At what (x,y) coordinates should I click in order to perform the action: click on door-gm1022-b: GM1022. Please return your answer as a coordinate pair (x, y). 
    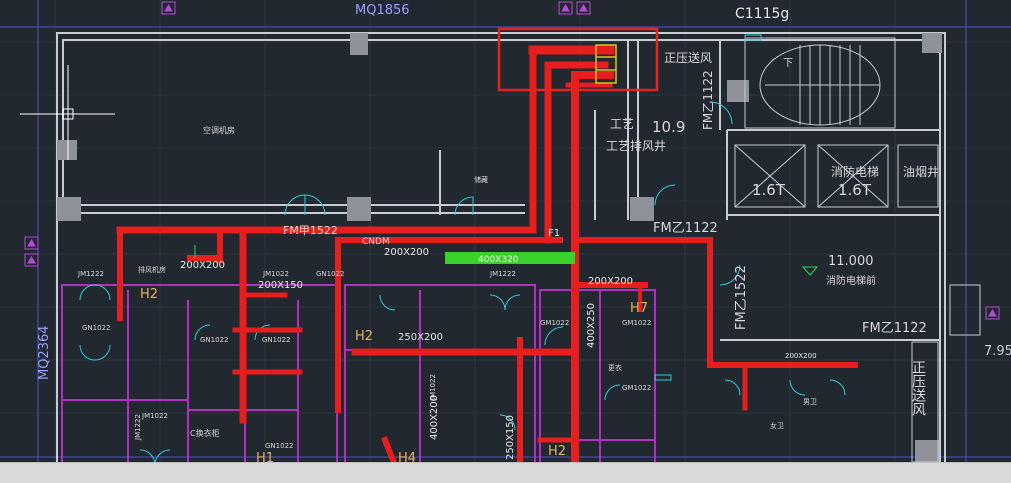
    Looking at the image, I should click on (636, 323).